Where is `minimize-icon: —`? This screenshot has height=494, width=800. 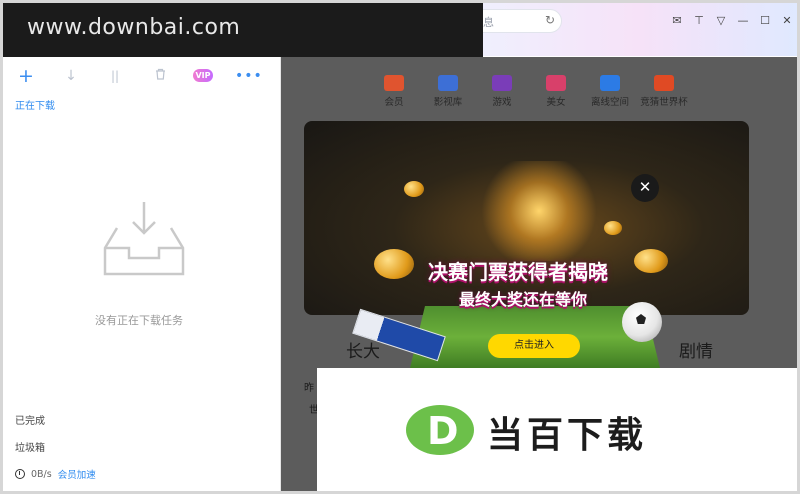
minimize-icon: — is located at coordinates (743, 20).